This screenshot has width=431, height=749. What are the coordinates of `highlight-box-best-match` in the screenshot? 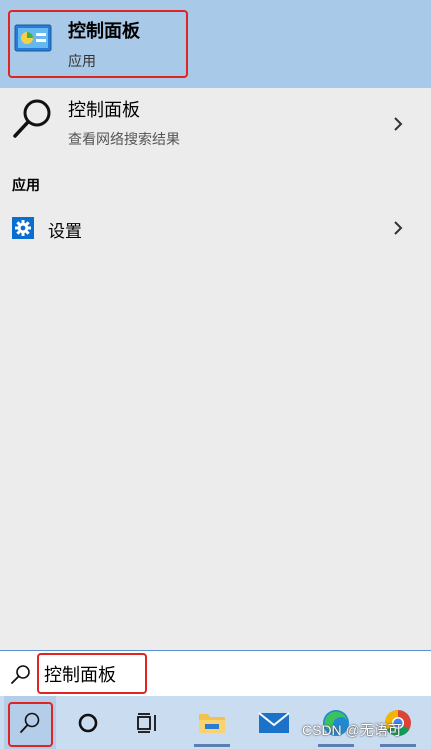 It's located at (98, 44).